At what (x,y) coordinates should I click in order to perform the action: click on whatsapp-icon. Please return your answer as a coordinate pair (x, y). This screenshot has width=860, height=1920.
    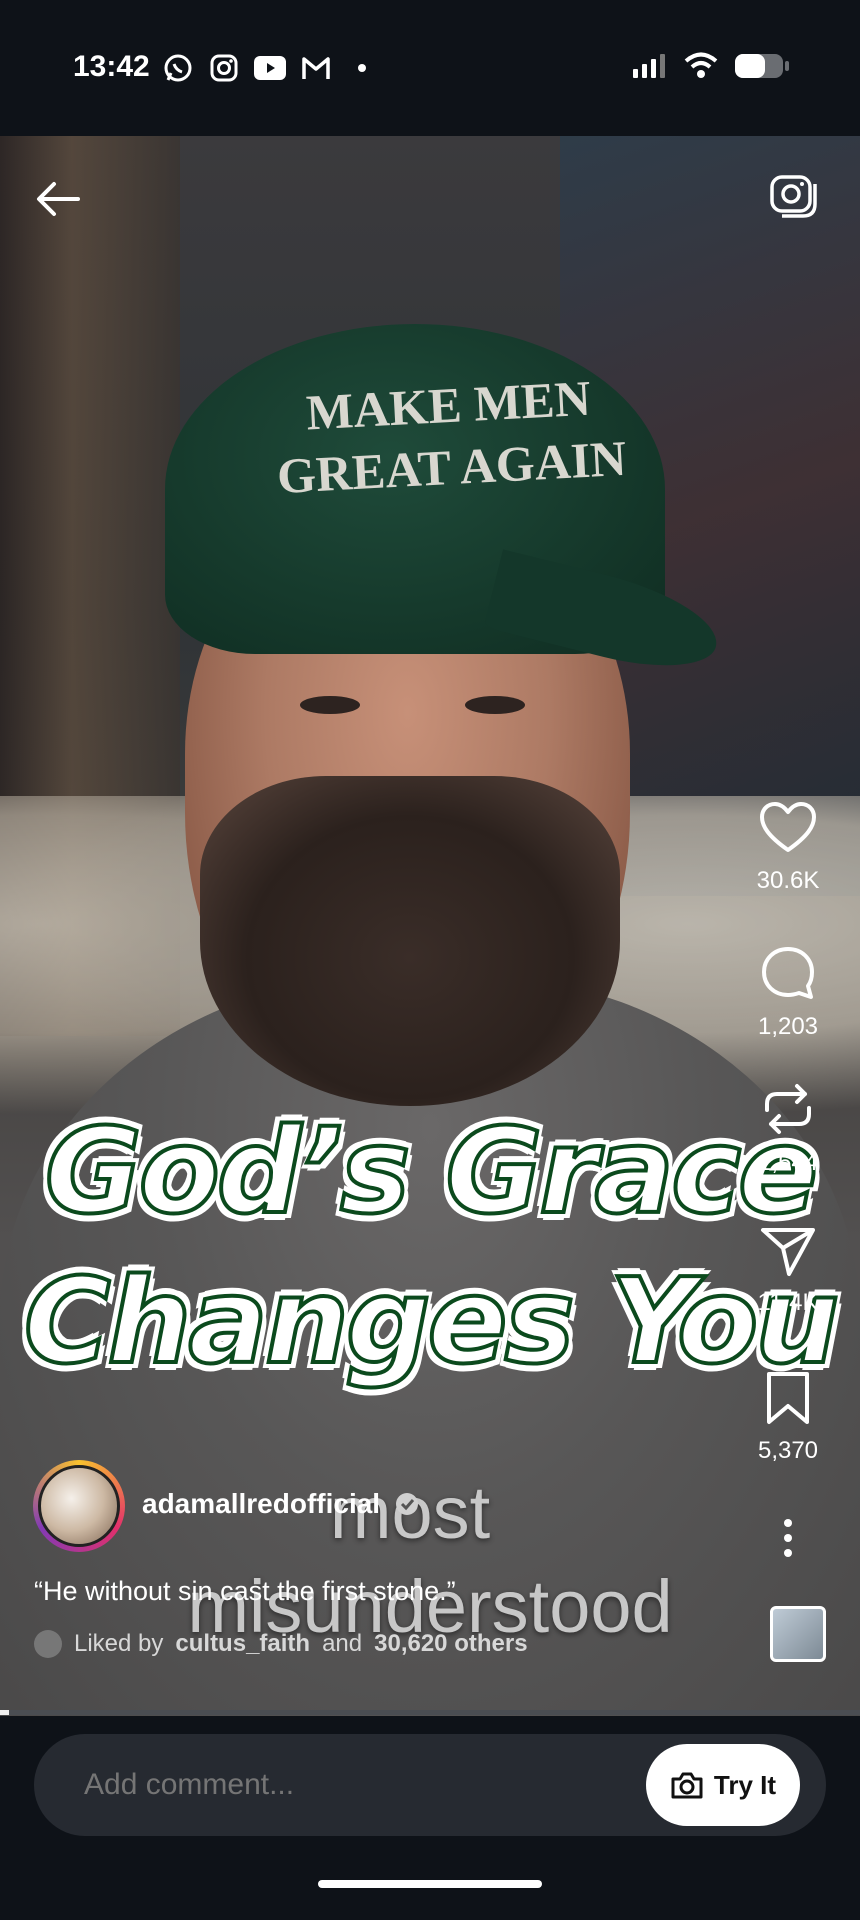
    Looking at the image, I should click on (178, 68).